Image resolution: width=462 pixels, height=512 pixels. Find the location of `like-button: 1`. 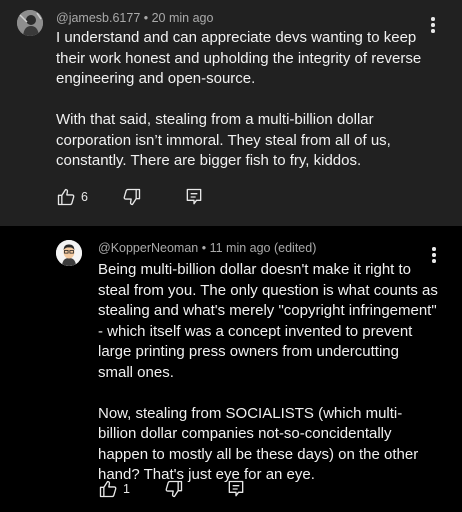

like-button: 1 is located at coordinates (114, 489).